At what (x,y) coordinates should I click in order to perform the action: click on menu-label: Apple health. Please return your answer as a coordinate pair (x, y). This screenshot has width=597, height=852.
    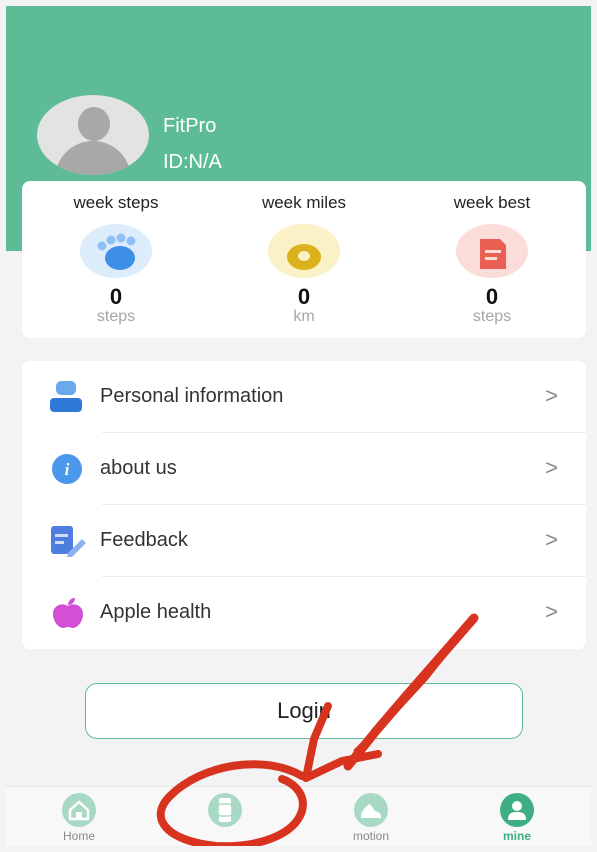
    Looking at the image, I should click on (156, 612).